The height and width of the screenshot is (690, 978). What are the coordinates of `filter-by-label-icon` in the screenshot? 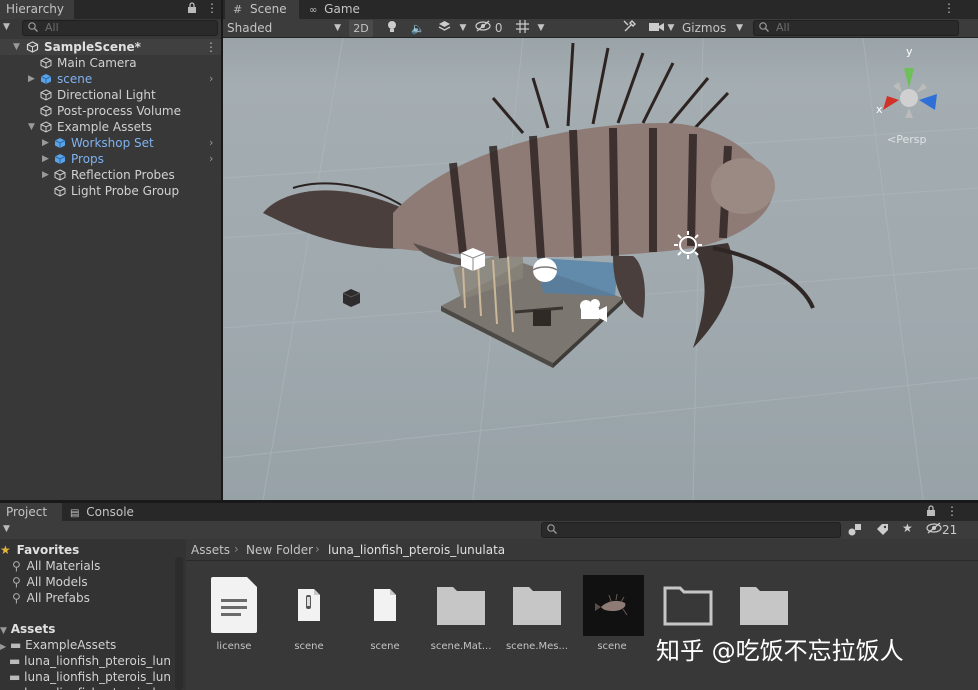 It's located at (882, 531).